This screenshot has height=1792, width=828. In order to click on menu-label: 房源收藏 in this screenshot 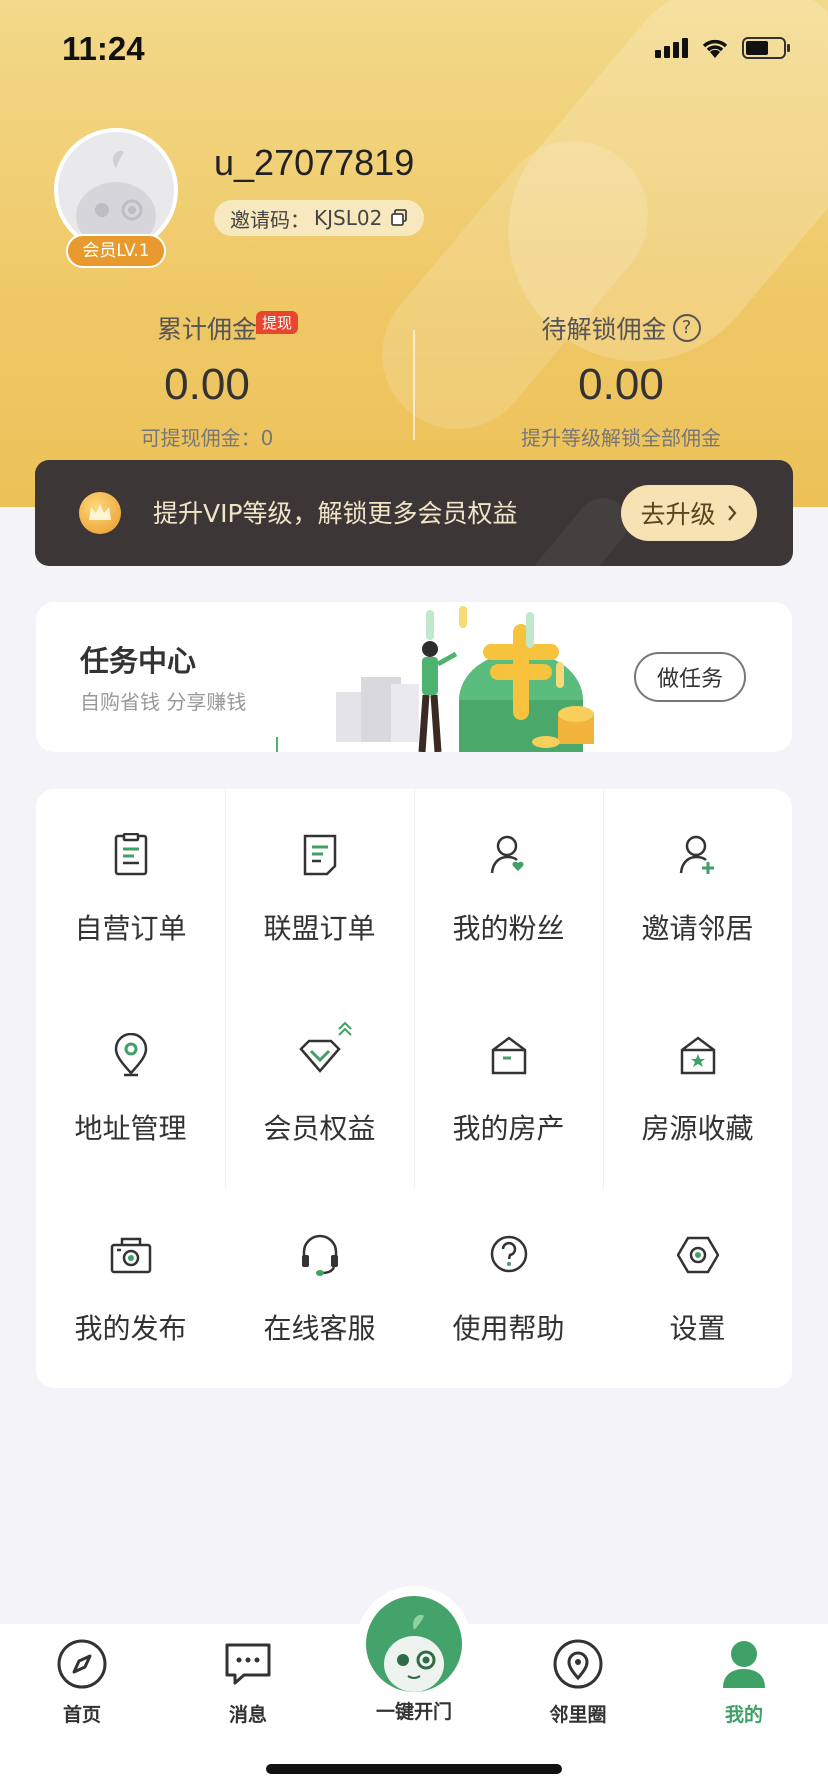, I will do `click(697, 1128)`.